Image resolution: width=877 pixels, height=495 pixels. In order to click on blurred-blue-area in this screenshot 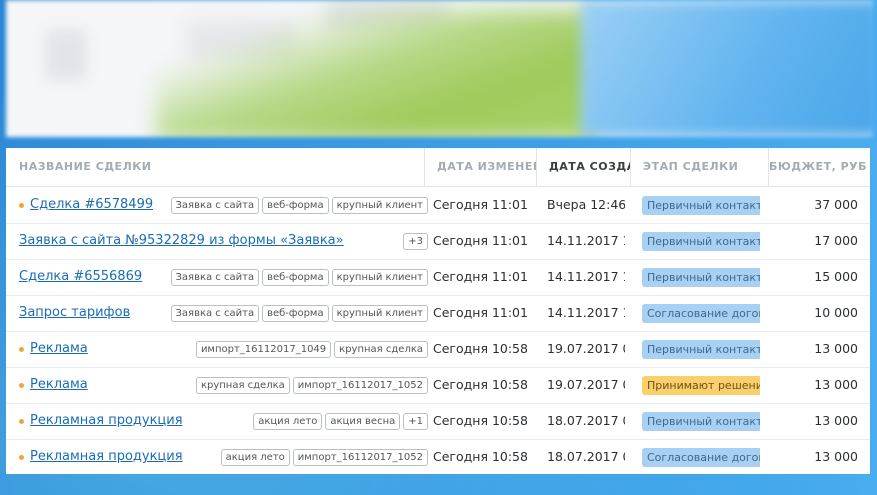, I will do `click(727, 68)`.